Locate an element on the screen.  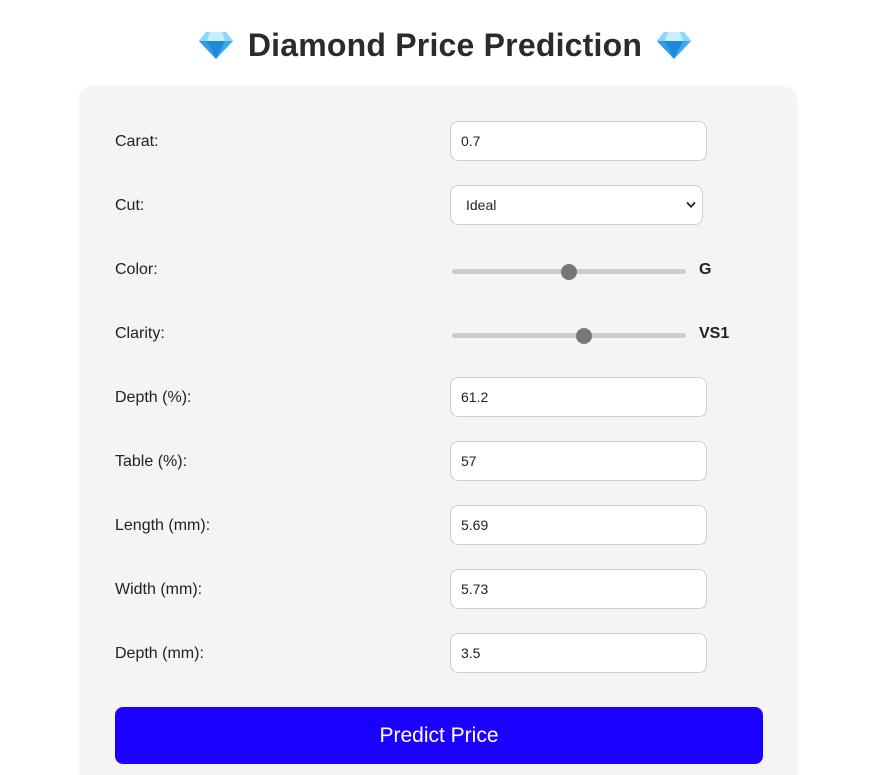
page-title: Diamond Price Prediction is located at coordinates (445, 44).